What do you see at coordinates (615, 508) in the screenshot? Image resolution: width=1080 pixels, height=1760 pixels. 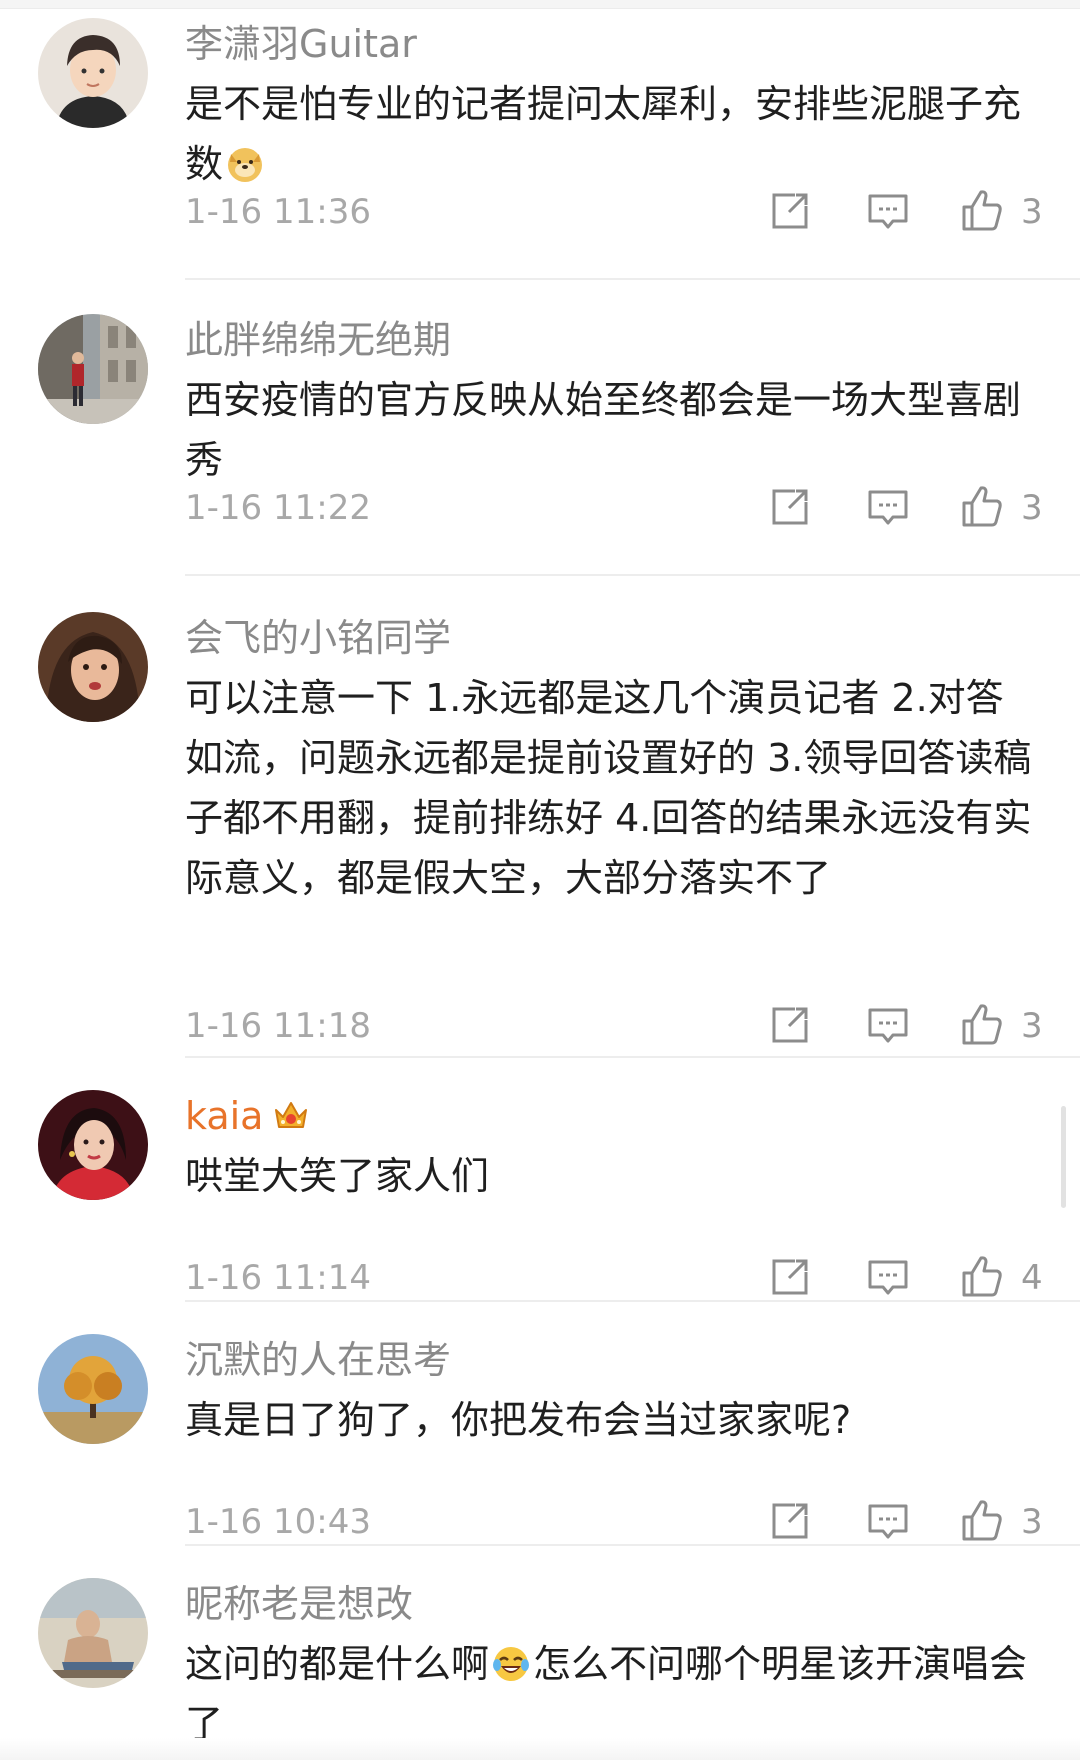 I see `comment-meta: 1-16 11:22 3` at bounding box center [615, 508].